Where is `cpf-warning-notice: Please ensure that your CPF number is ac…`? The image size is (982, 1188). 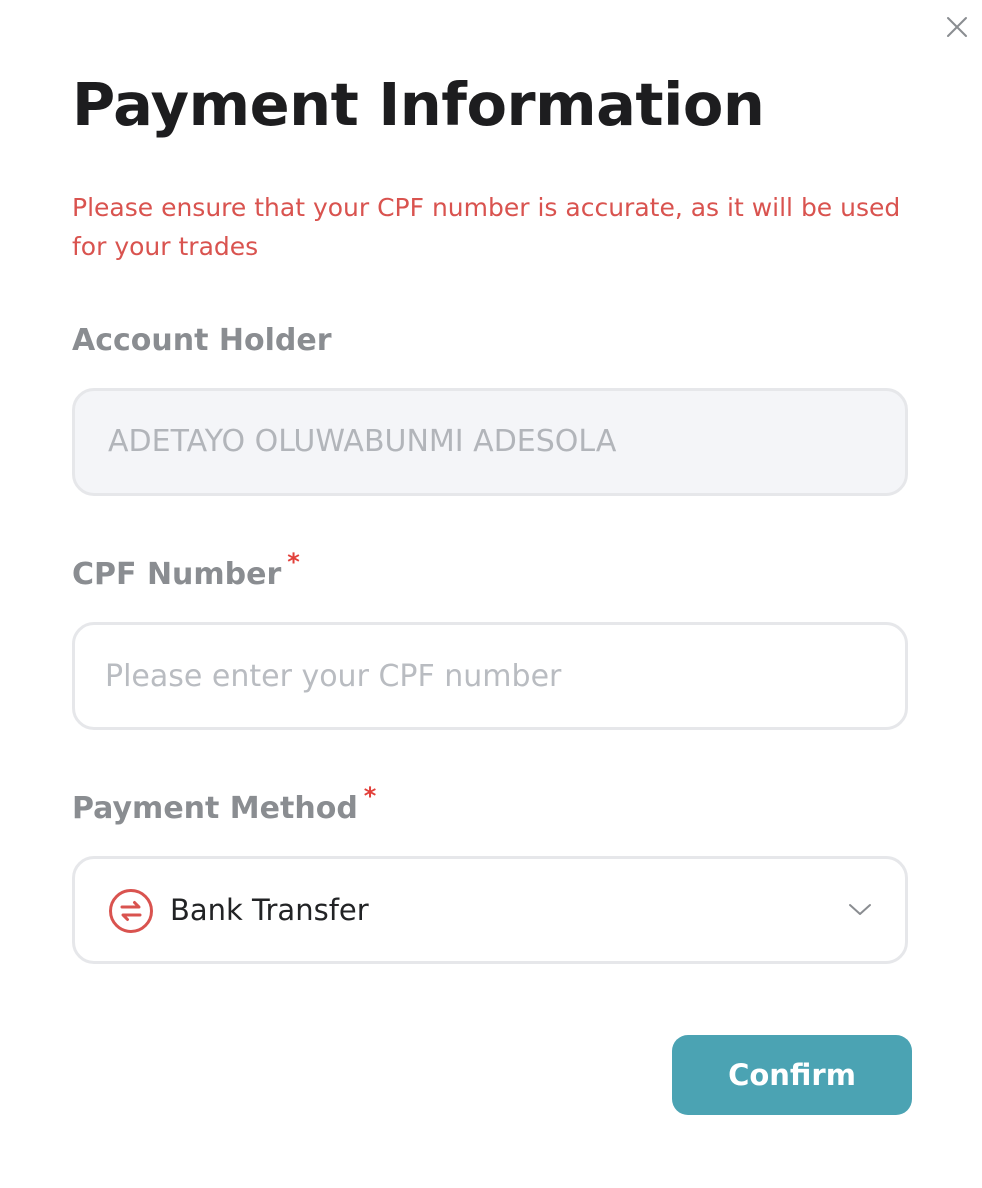
cpf-warning-notice: Please ensure that your CPF number is ac… is located at coordinates (486, 227).